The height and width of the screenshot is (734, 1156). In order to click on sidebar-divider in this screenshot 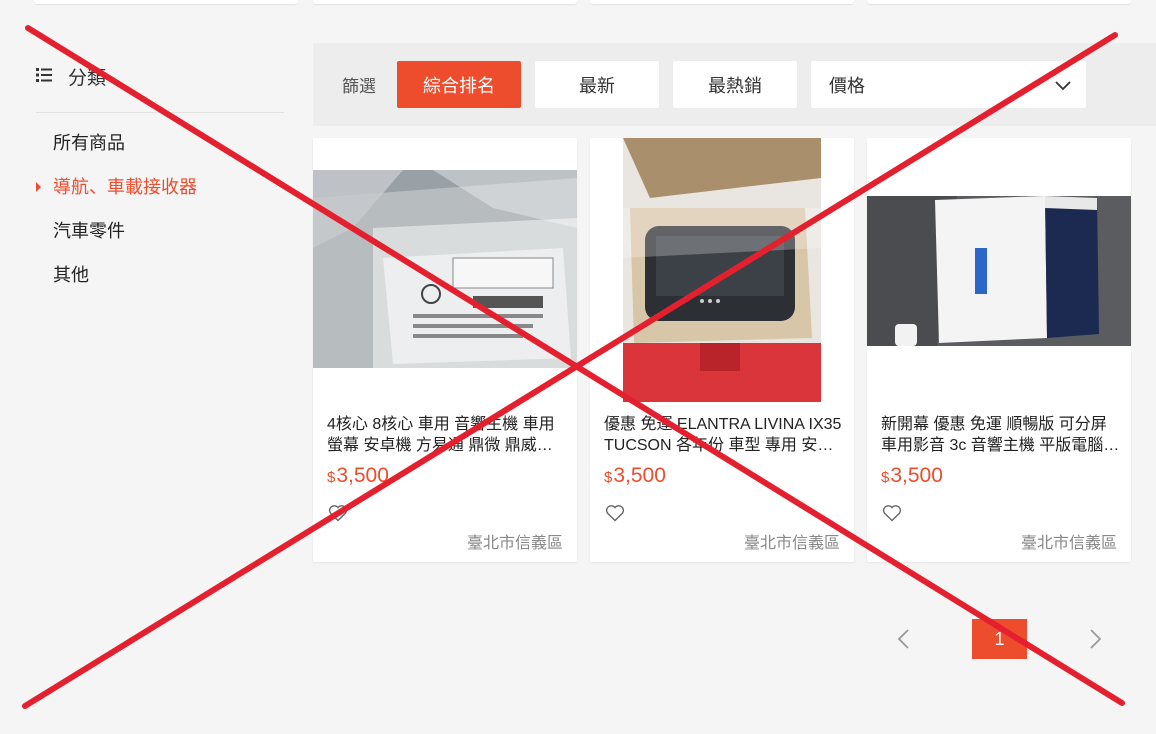, I will do `click(160, 112)`.